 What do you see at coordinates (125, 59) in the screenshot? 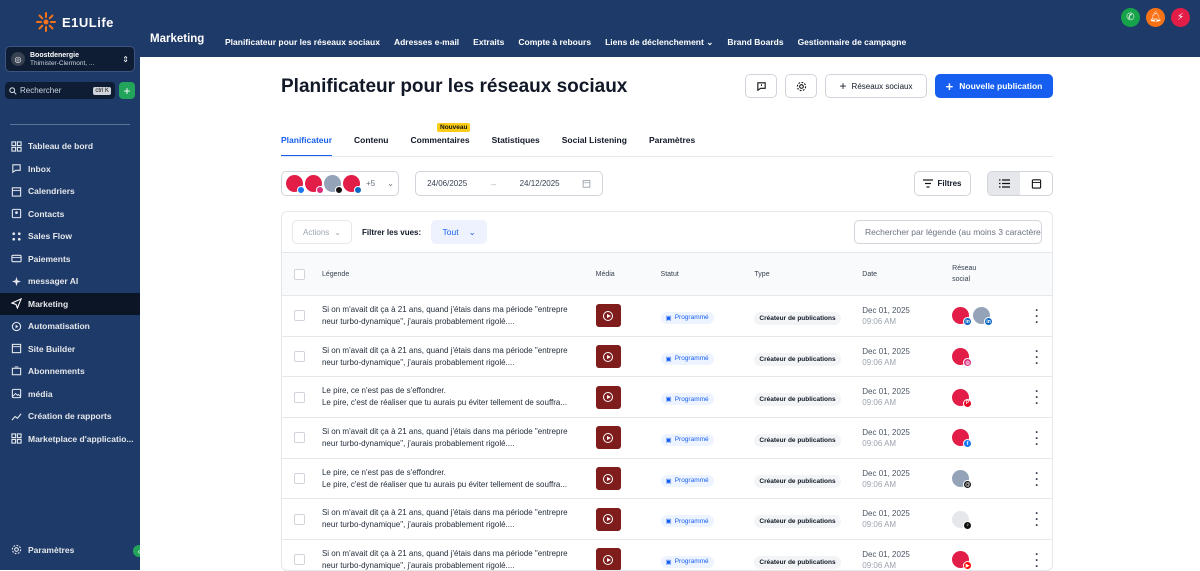
I see `chevron-updown-icon: ⇕` at bounding box center [125, 59].